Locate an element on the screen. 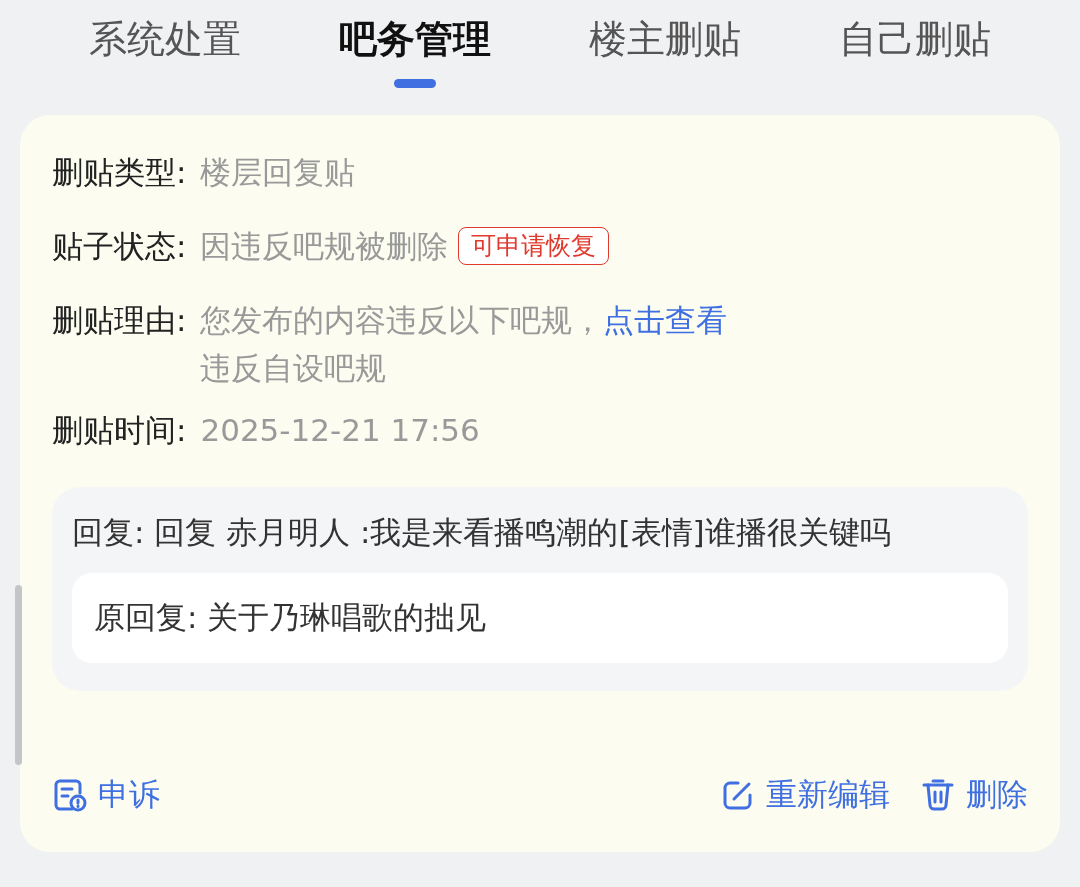 This screenshot has height=887, width=1080. field-value: 2025-12-21 17:56 is located at coordinates (340, 430).